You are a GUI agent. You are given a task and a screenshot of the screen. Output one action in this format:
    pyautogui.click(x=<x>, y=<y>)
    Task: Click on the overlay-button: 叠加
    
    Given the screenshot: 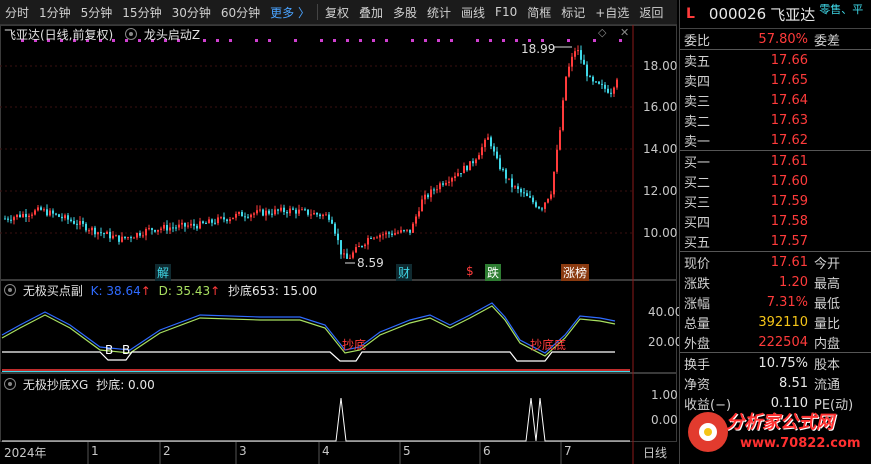 What is the action you would take?
    pyautogui.click(x=371, y=12)
    